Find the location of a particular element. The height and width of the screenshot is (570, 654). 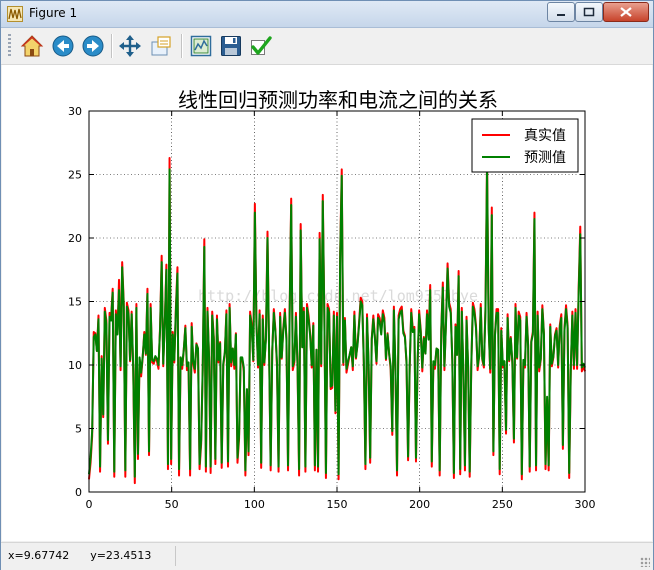

back-icon is located at coordinates (63, 46).